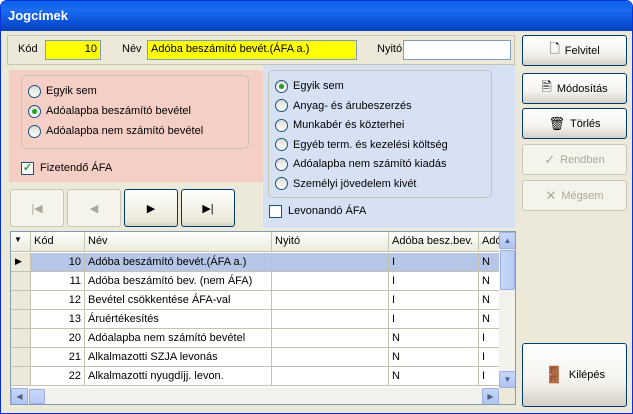 Image resolution: width=633 pixels, height=414 pixels. I want to click on nav-last-icon: ▶|, so click(208, 208).